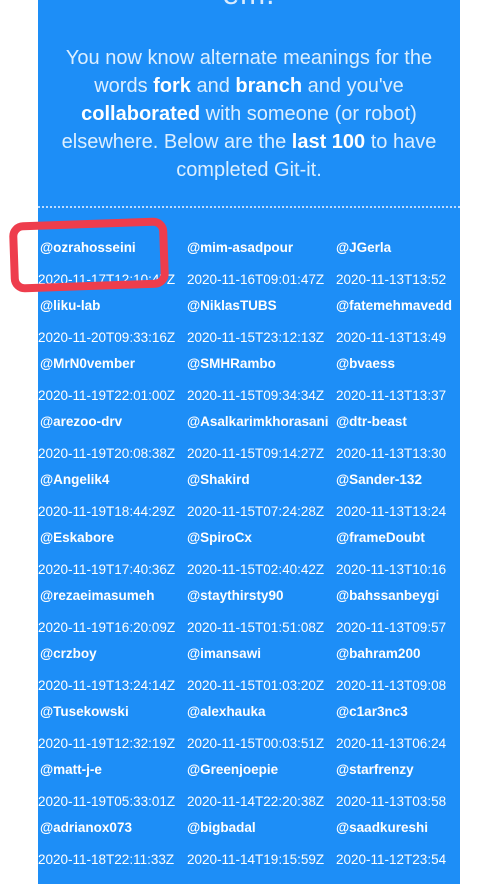 The height and width of the screenshot is (884, 498). What do you see at coordinates (256, 511) in the screenshot?
I see `completer-timestamp: 2020-11-15T07:24:28Z` at bounding box center [256, 511].